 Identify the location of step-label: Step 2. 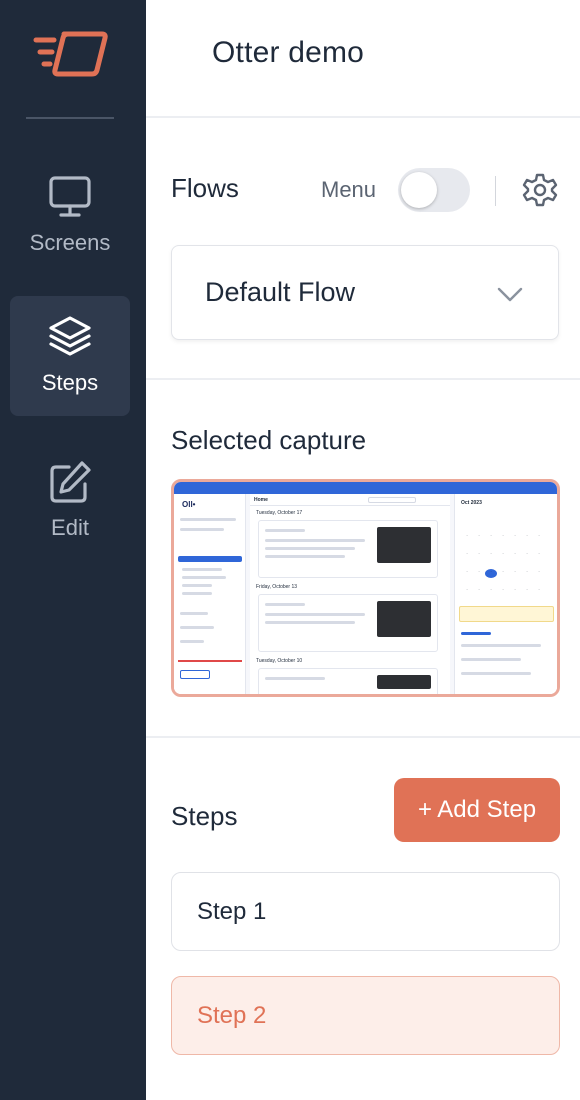
(232, 1015).